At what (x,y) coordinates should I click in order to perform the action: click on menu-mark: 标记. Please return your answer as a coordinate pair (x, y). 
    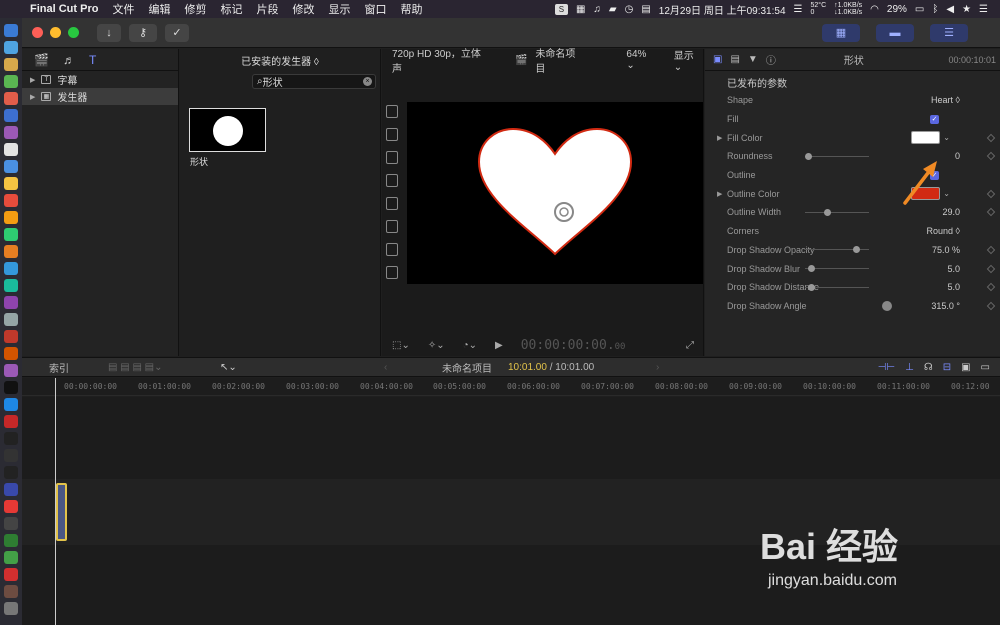
    Looking at the image, I should click on (231, 9).